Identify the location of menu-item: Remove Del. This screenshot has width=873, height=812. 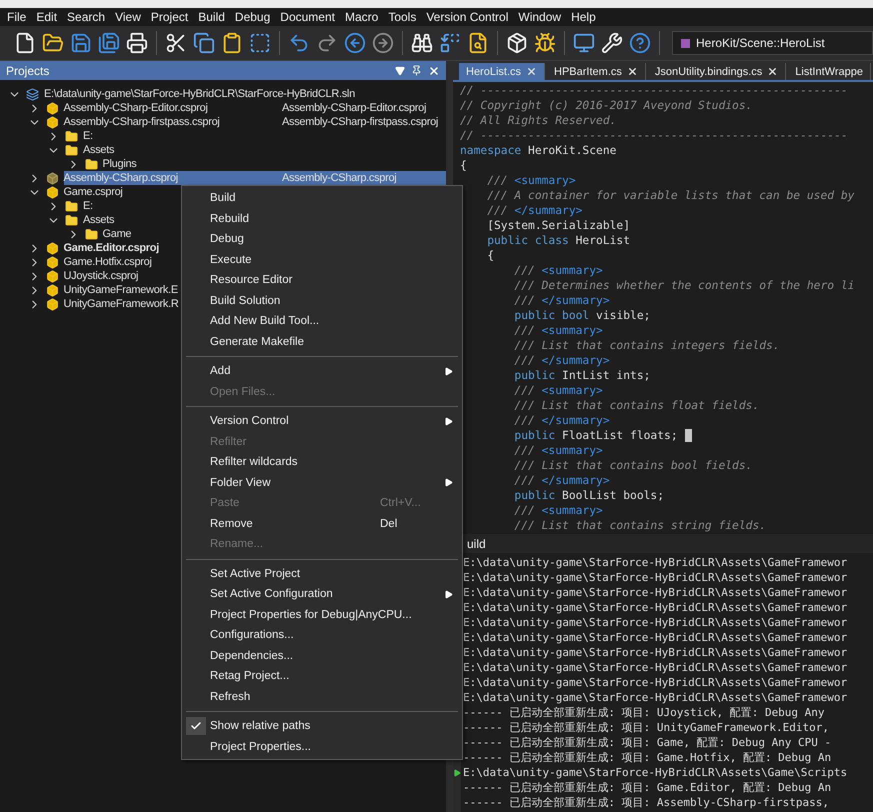
(322, 524).